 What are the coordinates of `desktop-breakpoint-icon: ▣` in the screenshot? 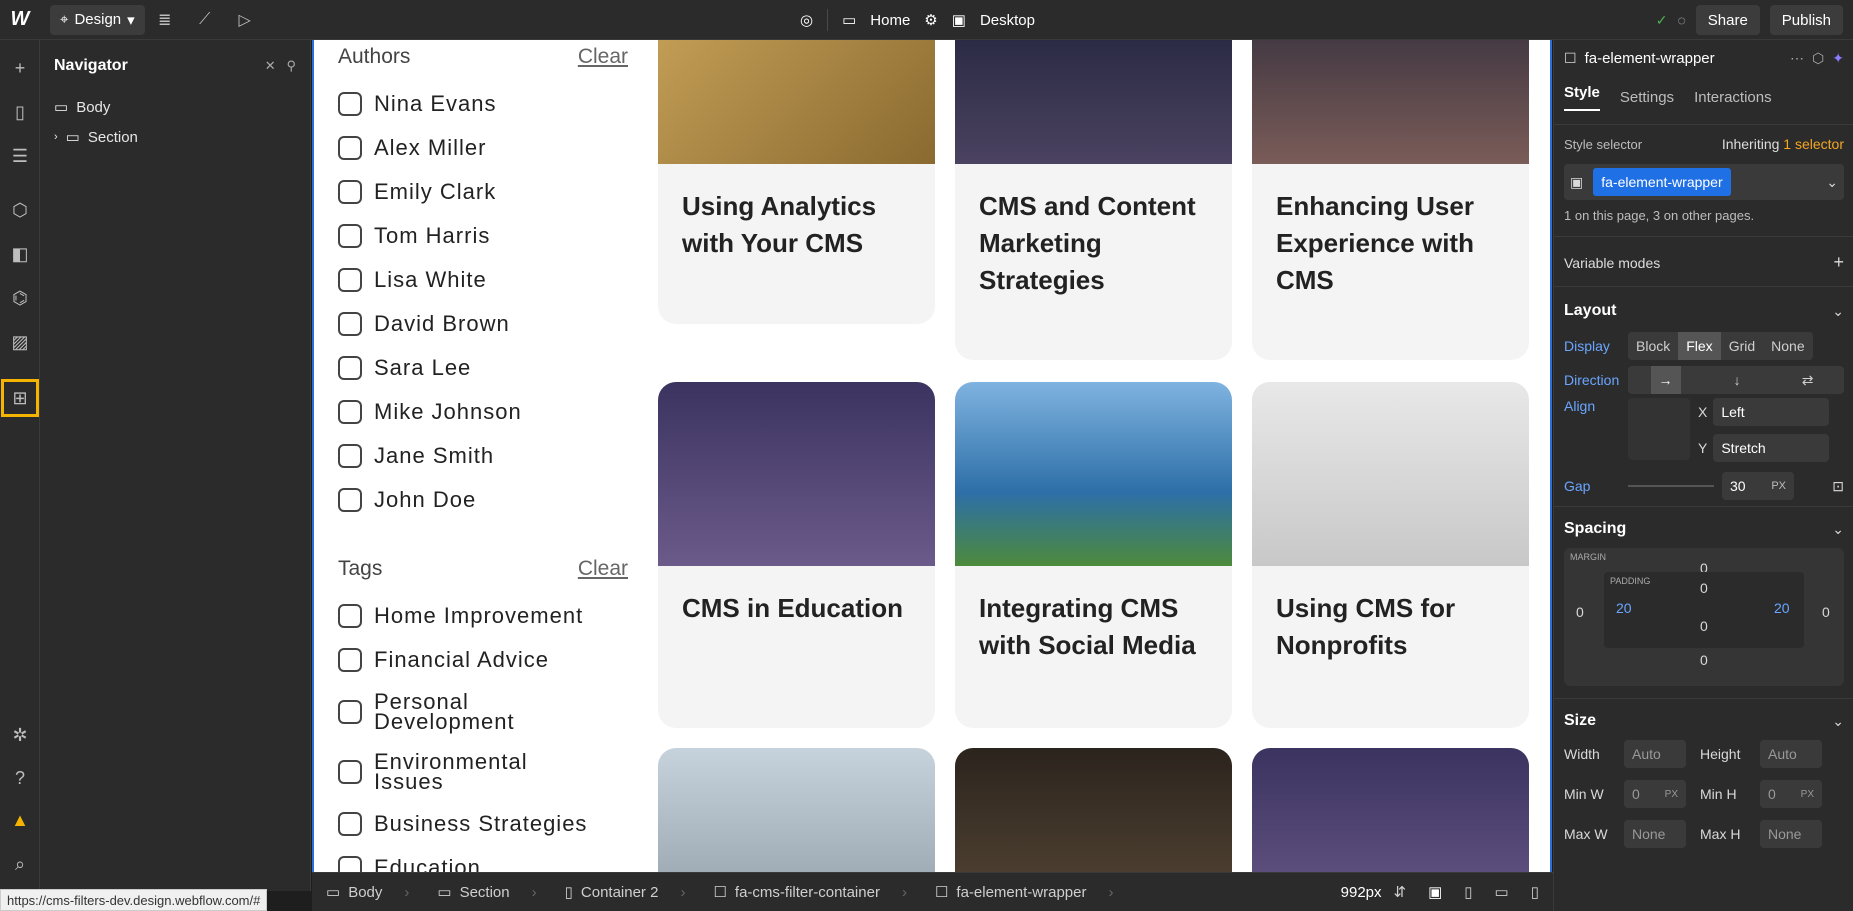 It's located at (1435, 892).